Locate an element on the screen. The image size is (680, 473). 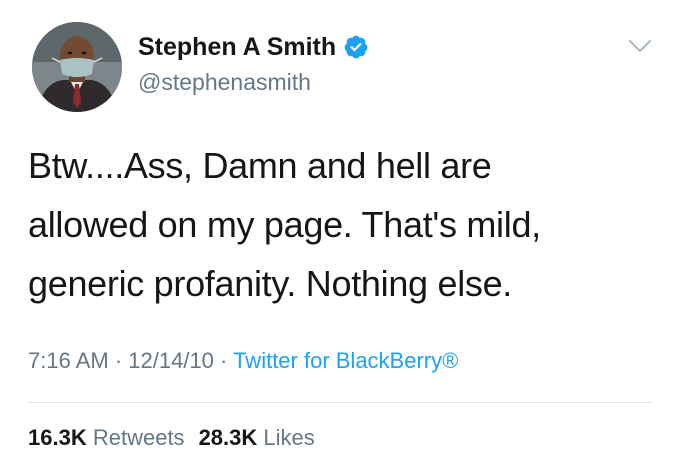
likes-stat: 28.3K Likes is located at coordinates (257, 437).